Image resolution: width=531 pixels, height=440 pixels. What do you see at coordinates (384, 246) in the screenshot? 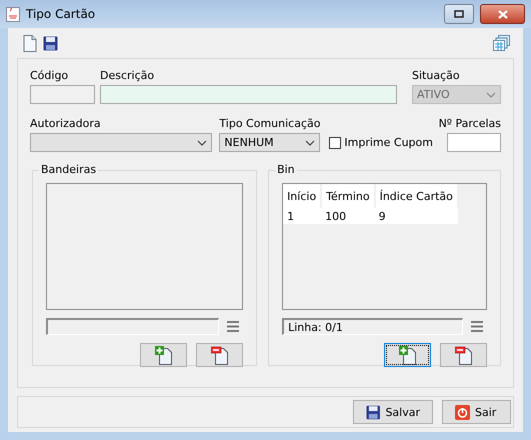
I see `bin-table: Início Término Índice Cartão 1 100 9` at bounding box center [384, 246].